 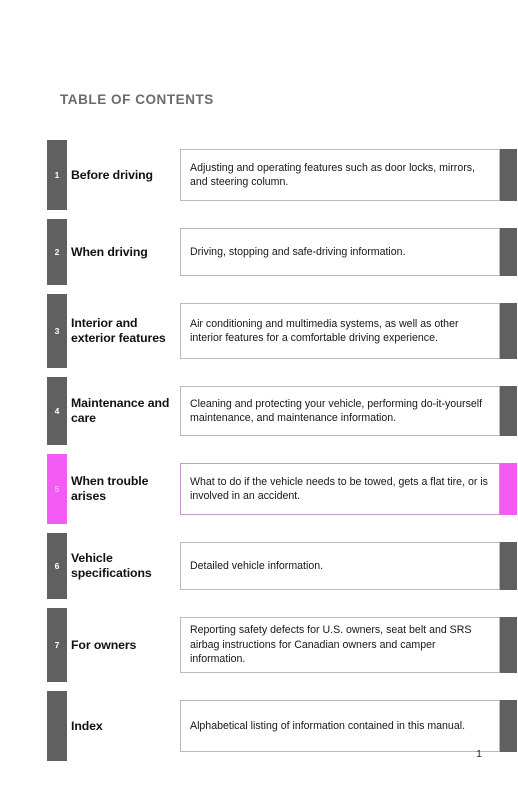 What do you see at coordinates (125, 489) in the screenshot?
I see `section-title: When trouble arises` at bounding box center [125, 489].